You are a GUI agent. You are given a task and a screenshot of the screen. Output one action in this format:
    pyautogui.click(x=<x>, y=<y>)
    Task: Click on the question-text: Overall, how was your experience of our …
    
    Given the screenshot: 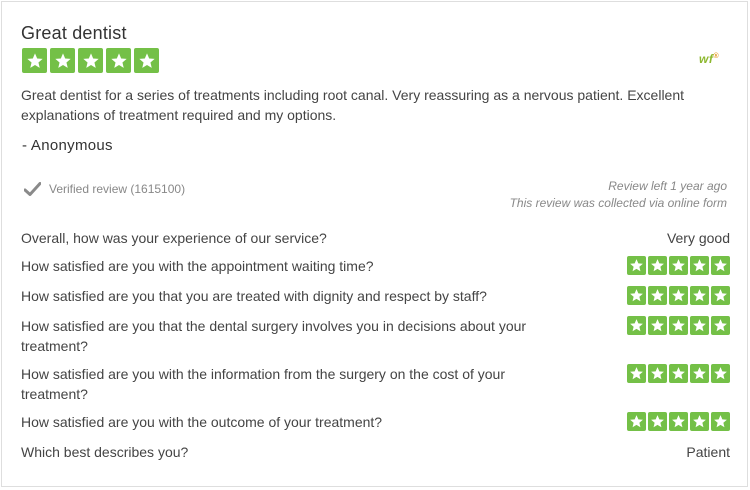 What is the action you would take?
    pyautogui.click(x=174, y=238)
    